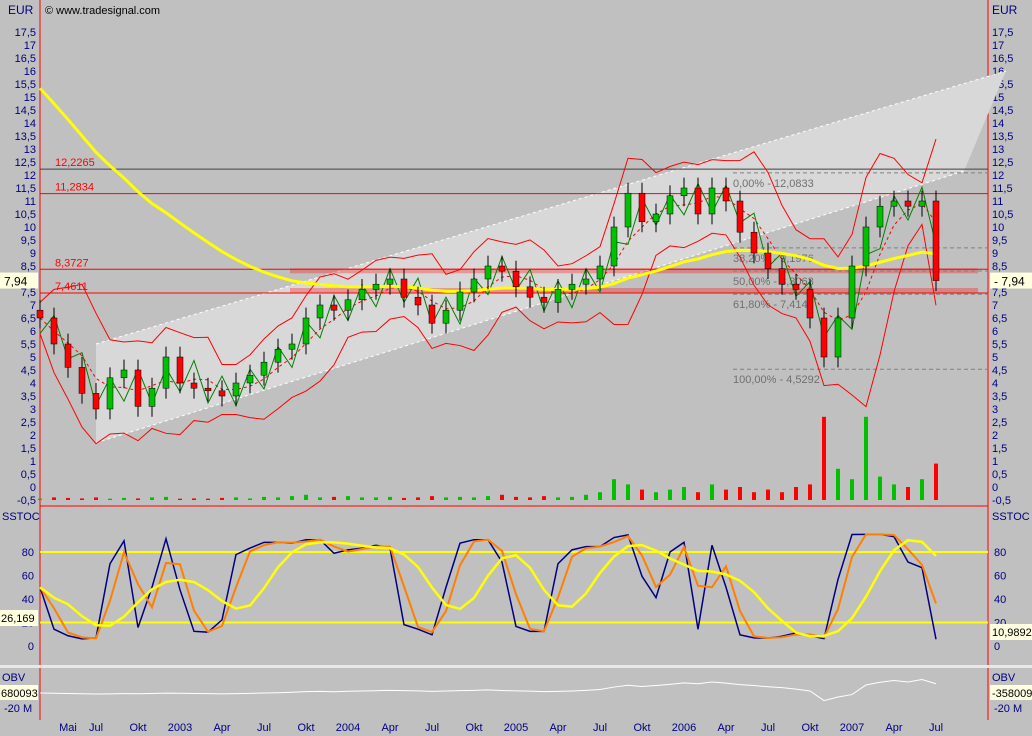  Describe the element at coordinates (33, 384) in the screenshot. I see `y-tick-label: 4` at that location.